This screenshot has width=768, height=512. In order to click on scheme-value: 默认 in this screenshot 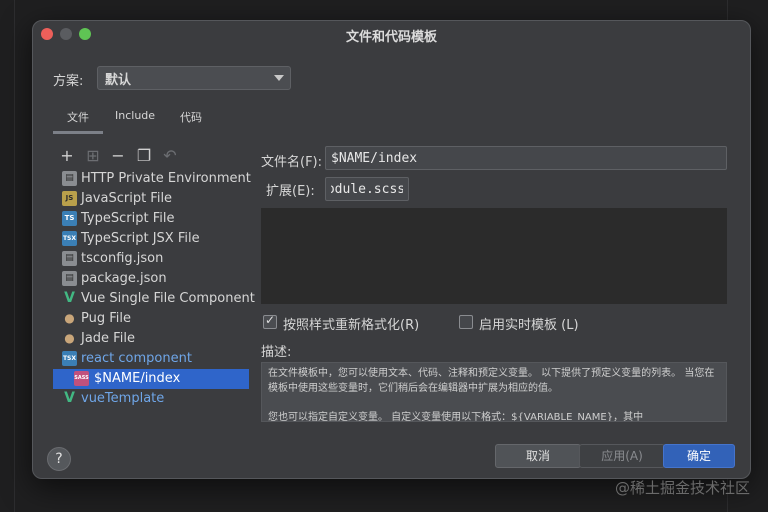, I will do `click(118, 80)`.